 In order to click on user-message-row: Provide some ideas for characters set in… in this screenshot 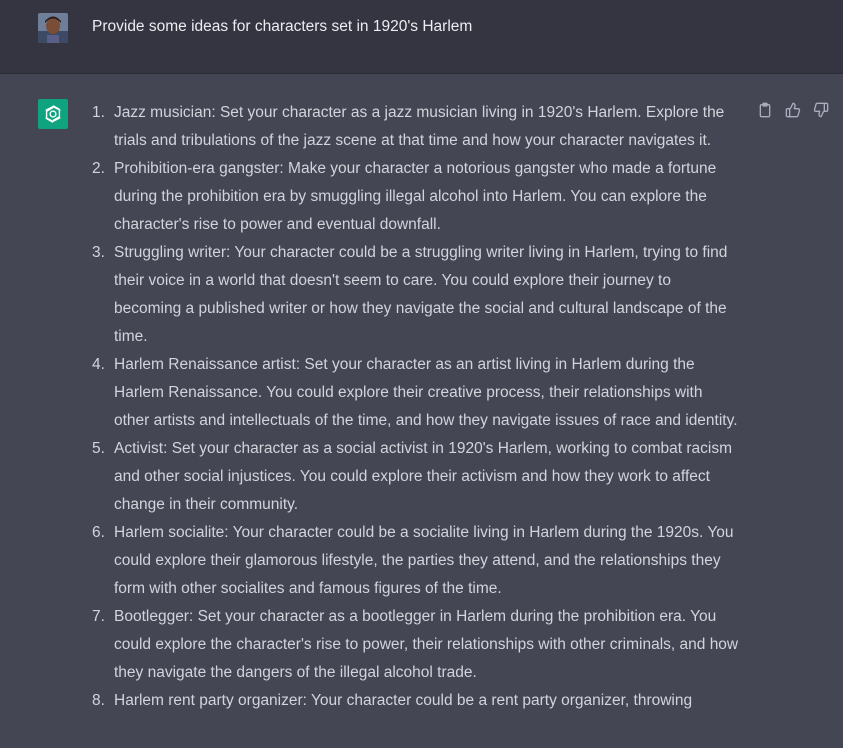, I will do `click(421, 37)`.